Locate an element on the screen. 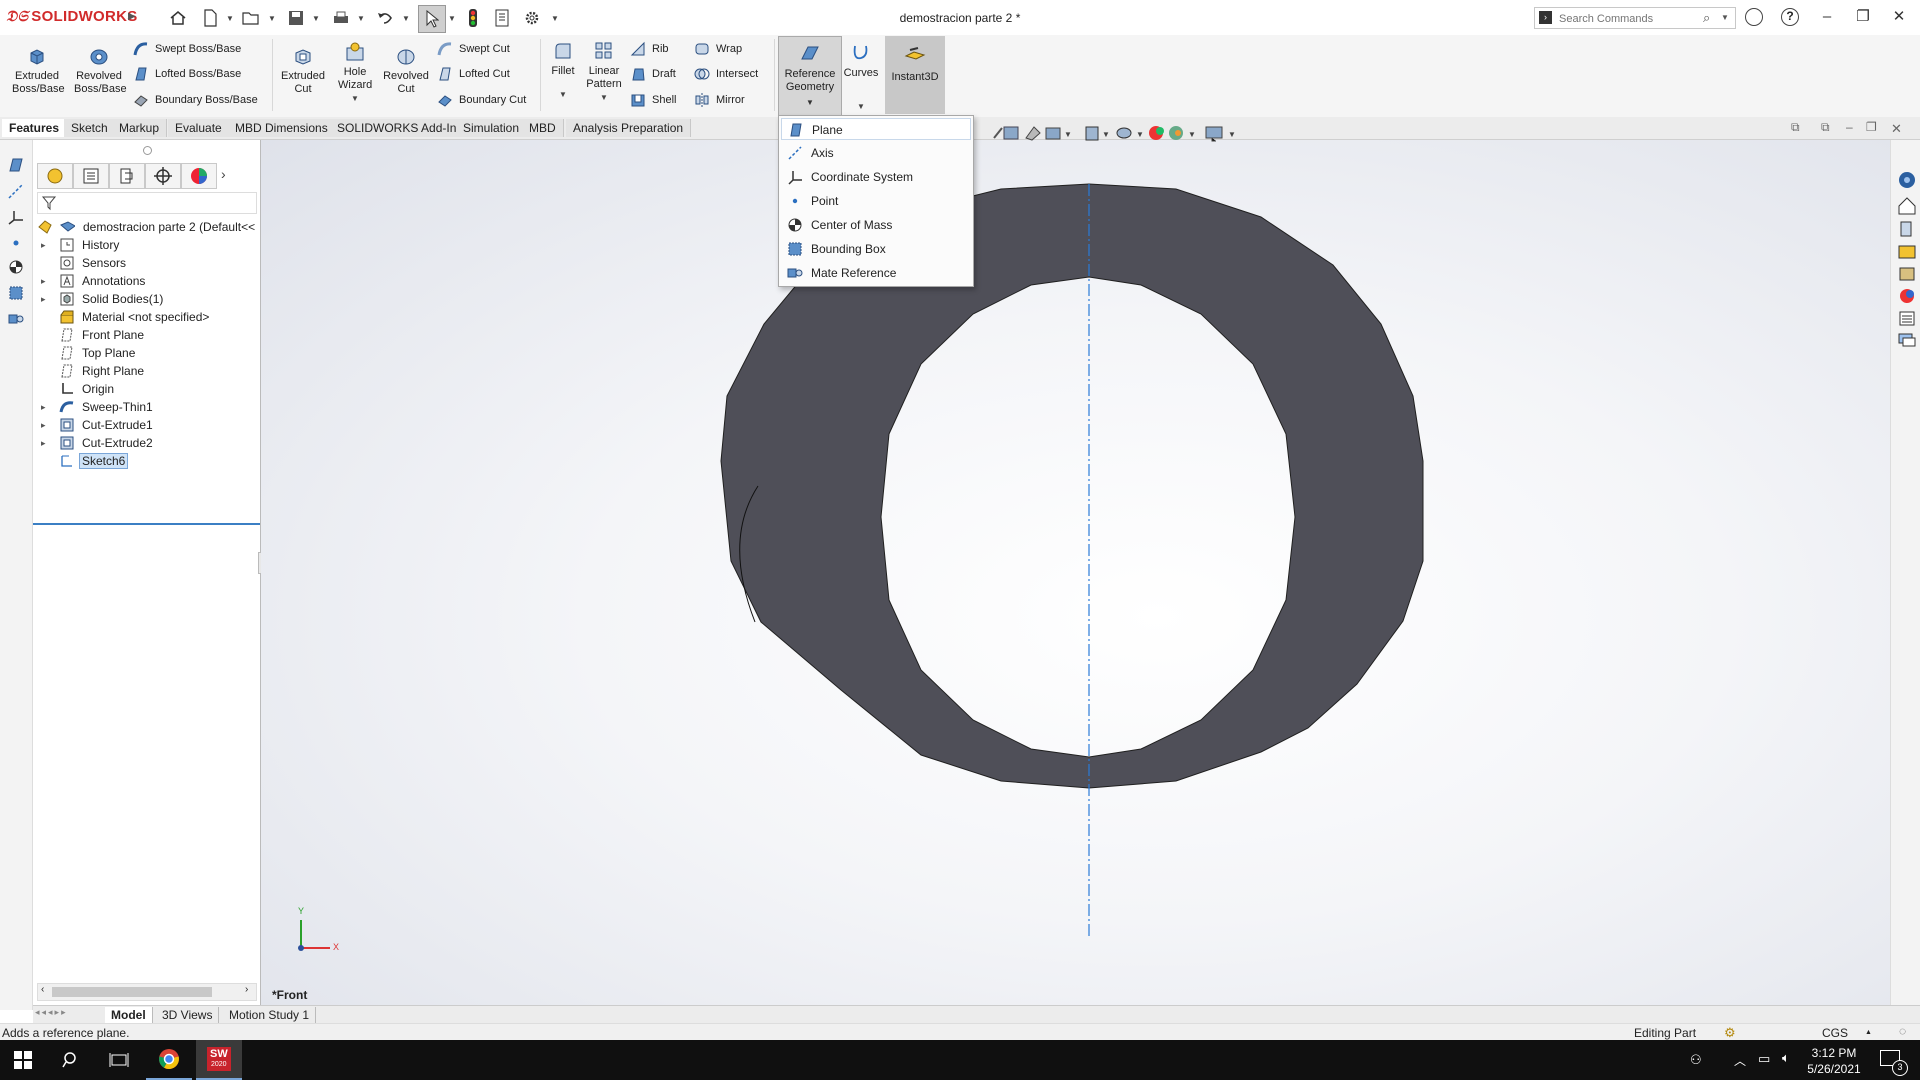 The image size is (1920, 1080). section-view-icon is located at coordinates (1033, 133).